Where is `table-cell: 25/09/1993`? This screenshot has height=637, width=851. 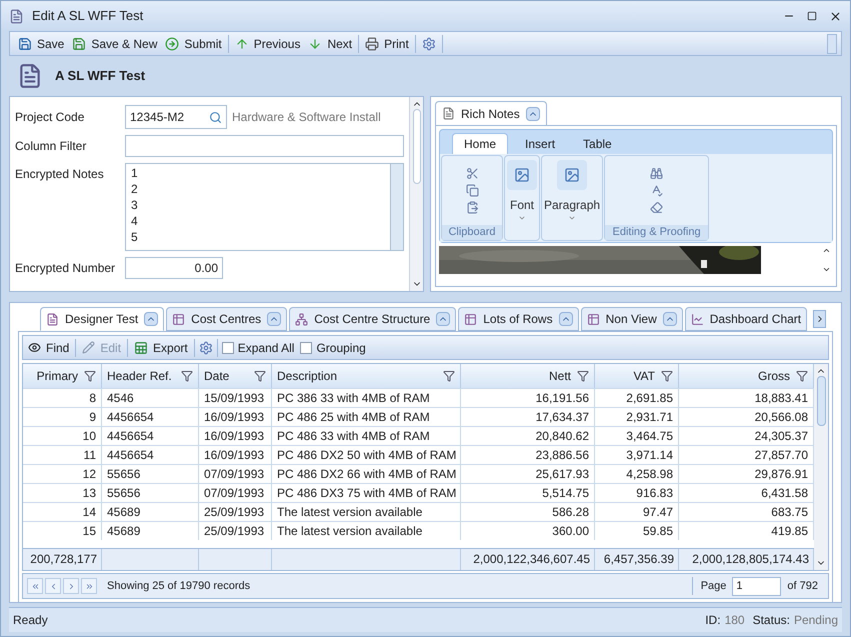 table-cell: 25/09/1993 is located at coordinates (235, 531).